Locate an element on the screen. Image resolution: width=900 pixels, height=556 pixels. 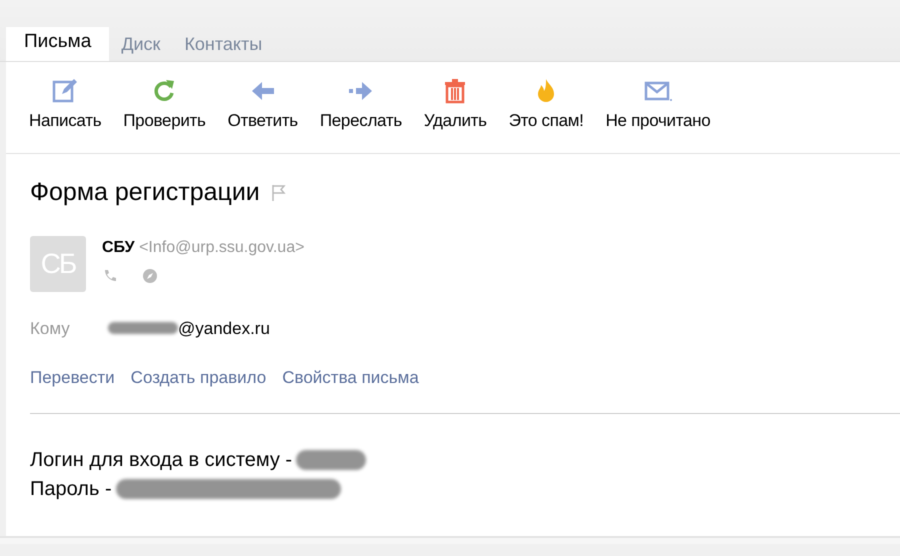
recipient-email: @yandex.ru is located at coordinates (224, 329).